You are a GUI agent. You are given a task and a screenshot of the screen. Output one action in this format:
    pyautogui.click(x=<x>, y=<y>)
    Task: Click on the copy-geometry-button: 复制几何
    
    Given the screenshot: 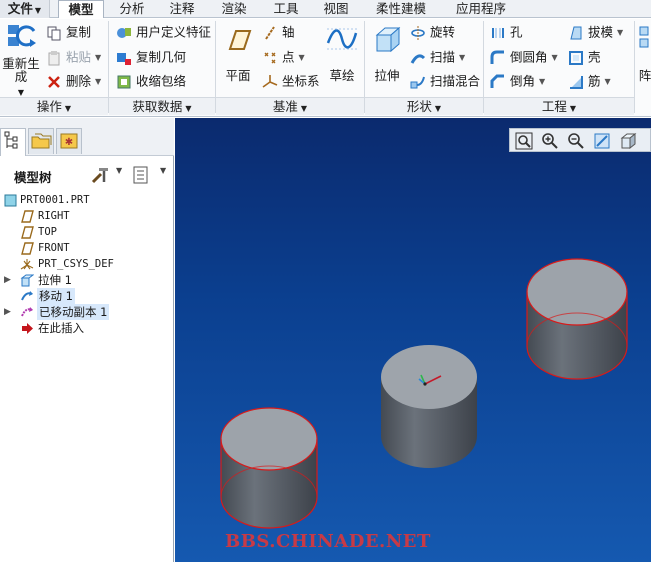 What is the action you would take?
    pyautogui.click(x=151, y=57)
    